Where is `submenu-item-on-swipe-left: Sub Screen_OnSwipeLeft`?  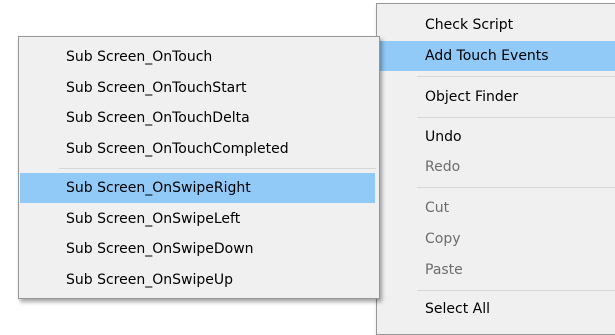
submenu-item-on-swipe-left: Sub Screen_OnSwipeLeft is located at coordinates (197, 219).